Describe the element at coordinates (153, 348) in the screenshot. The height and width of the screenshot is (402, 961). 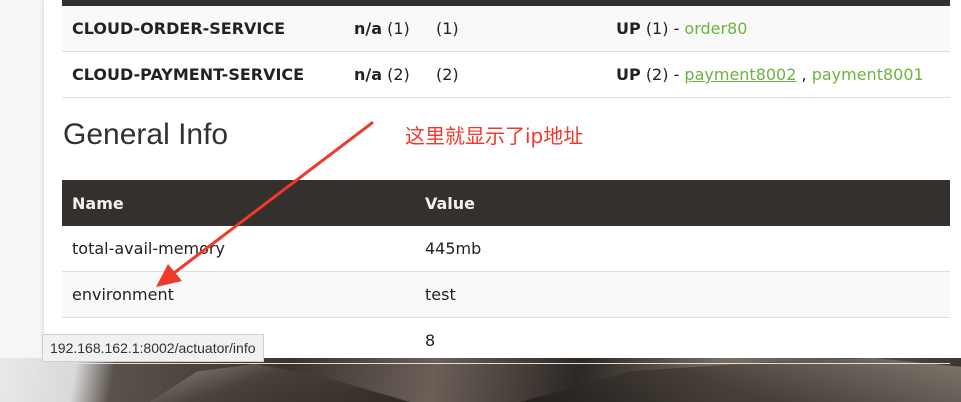
I see `status-bar-url: 192.168.162.1:8002/actuator/info` at that location.